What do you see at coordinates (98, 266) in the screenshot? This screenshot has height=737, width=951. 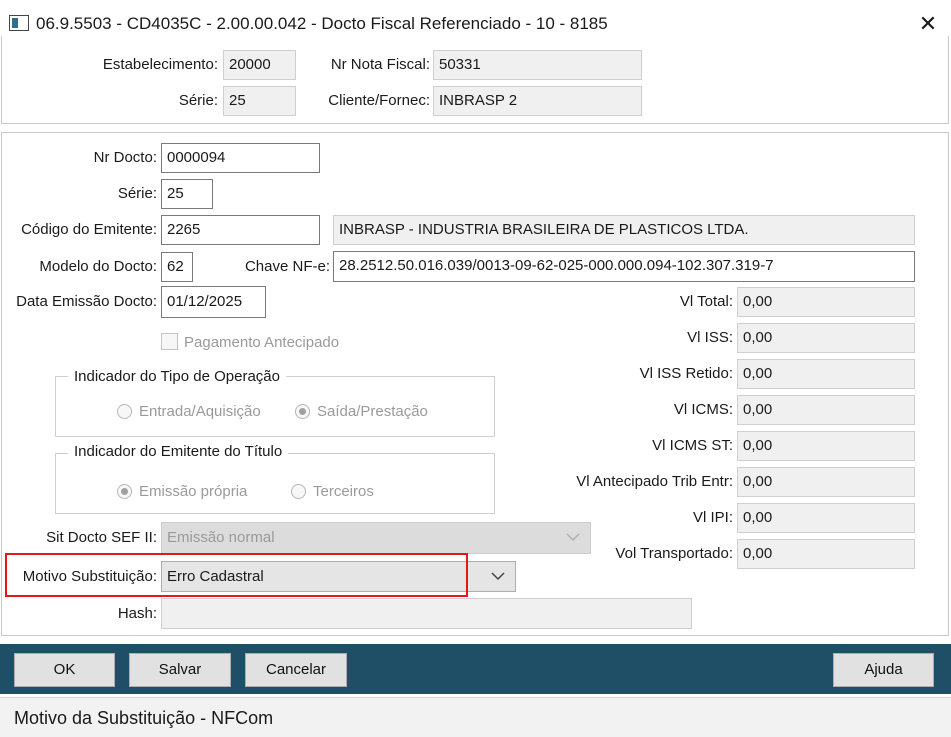 I see `modelo-label: Modelo do Docto:` at bounding box center [98, 266].